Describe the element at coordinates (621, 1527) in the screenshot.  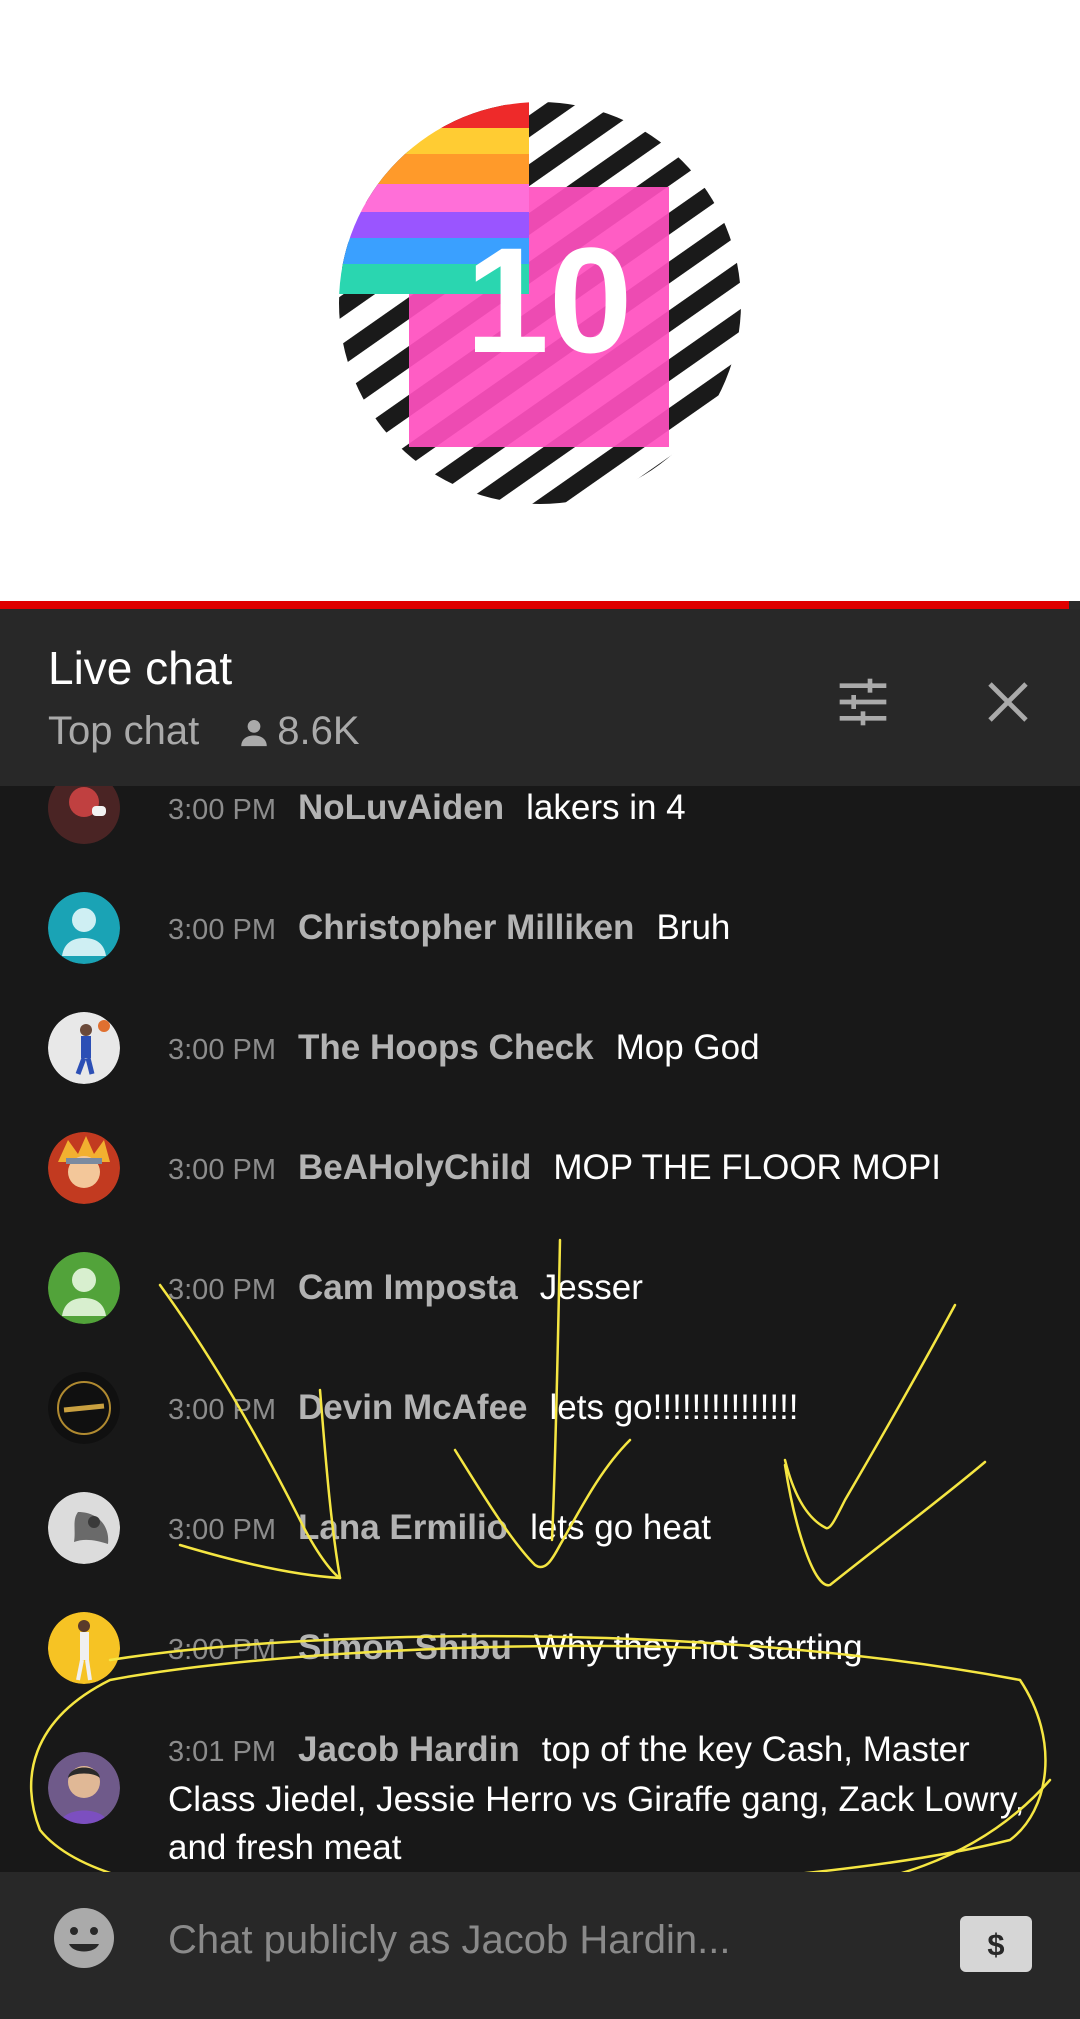
I see `message-text: lets go heat` at that location.